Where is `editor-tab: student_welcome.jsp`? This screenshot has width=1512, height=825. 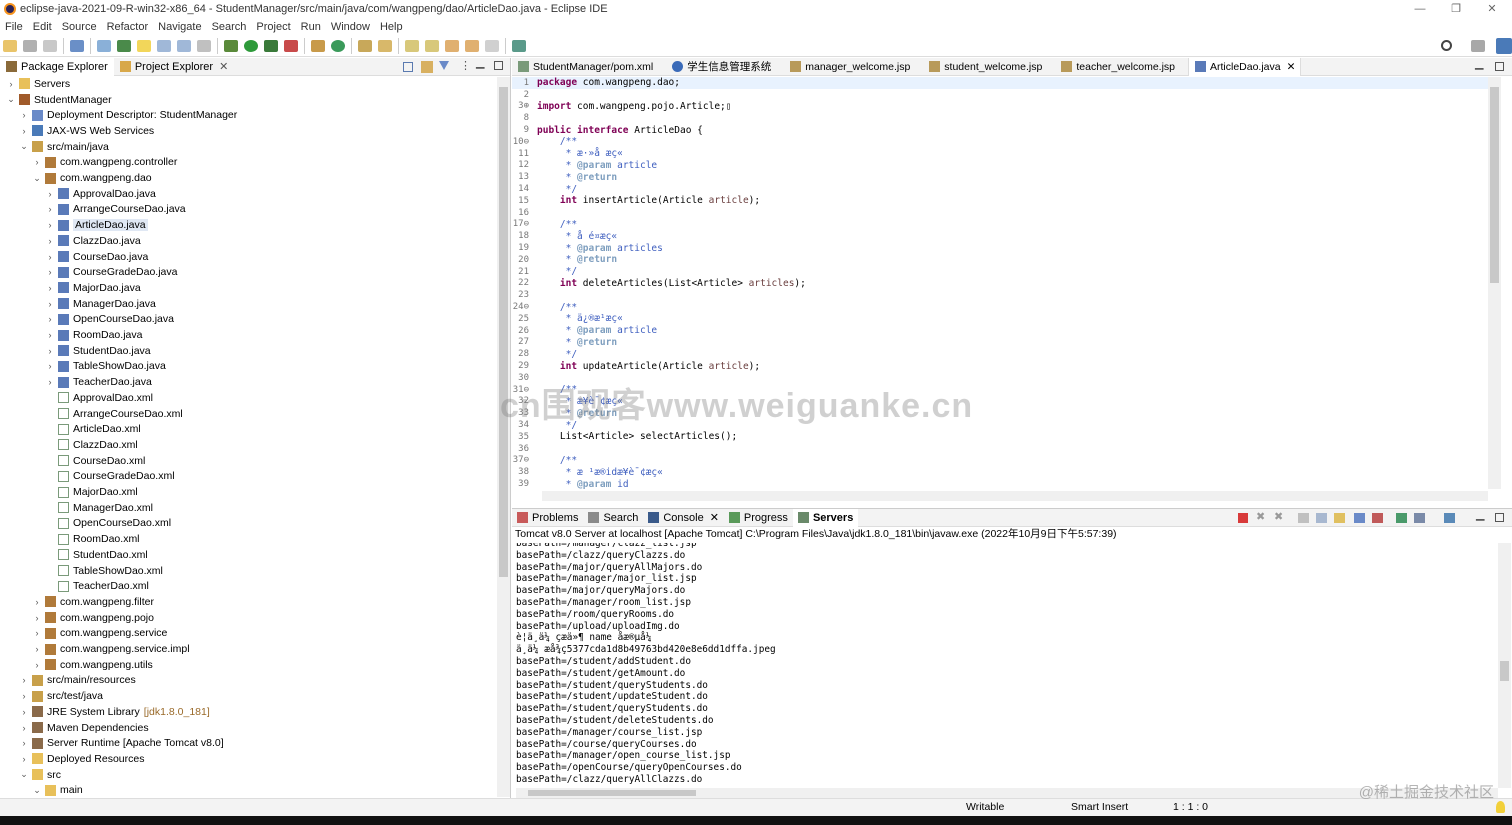
editor-tab: student_welcome.jsp is located at coordinates (985, 67).